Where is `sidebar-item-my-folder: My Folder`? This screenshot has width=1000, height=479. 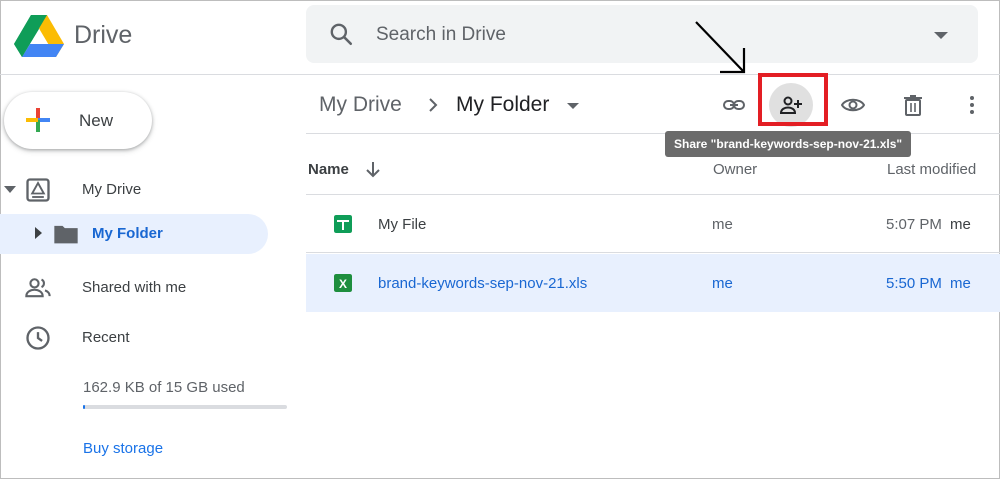 sidebar-item-my-folder: My Folder is located at coordinates (134, 234).